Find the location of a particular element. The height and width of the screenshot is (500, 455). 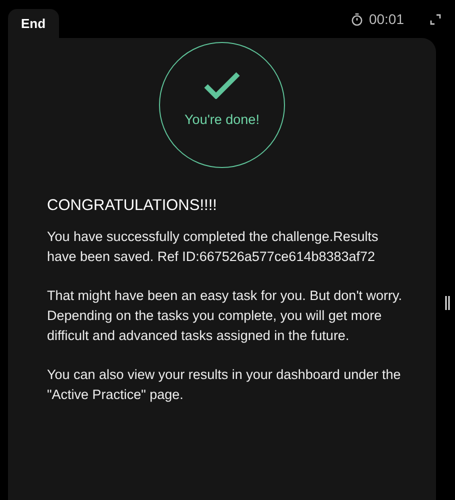

stopwatch-icon is located at coordinates (356, 19).